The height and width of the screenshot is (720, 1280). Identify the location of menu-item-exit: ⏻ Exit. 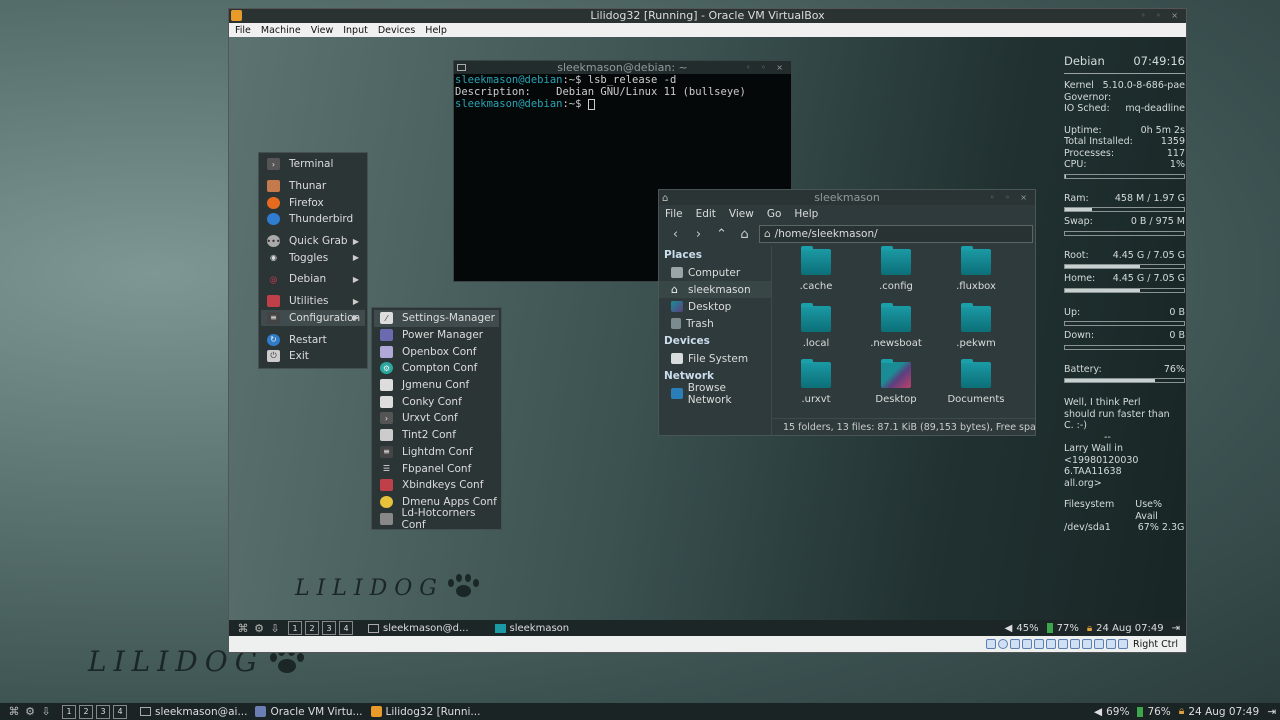
(313, 356).